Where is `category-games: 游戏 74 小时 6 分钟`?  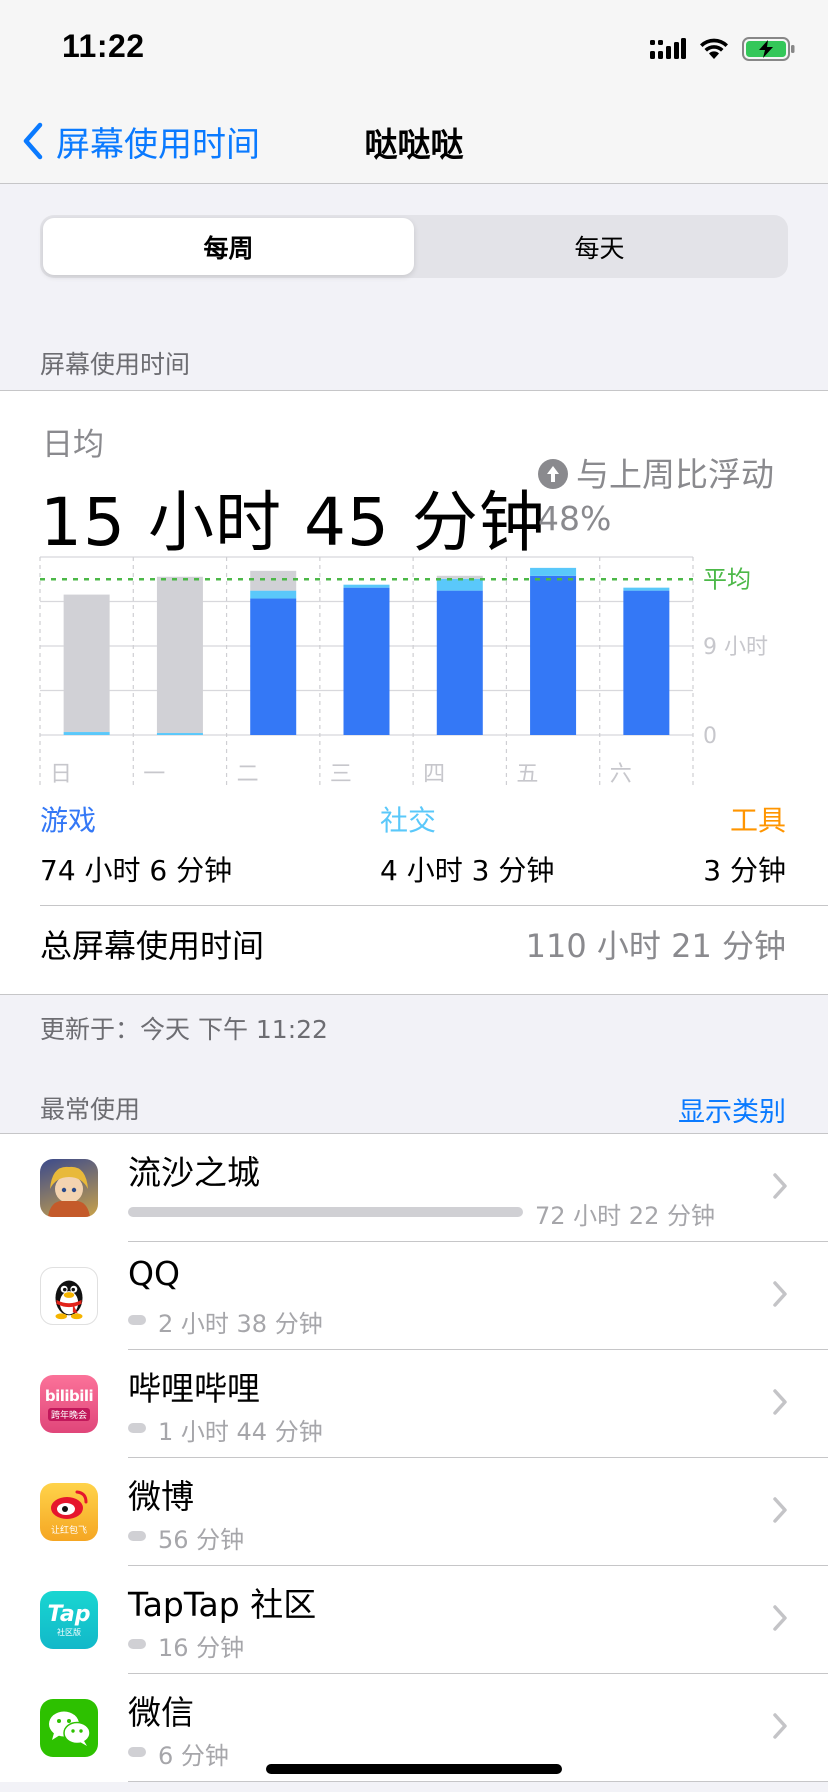
category-games: 游戏 74 小时 6 分钟 is located at coordinates (136, 844).